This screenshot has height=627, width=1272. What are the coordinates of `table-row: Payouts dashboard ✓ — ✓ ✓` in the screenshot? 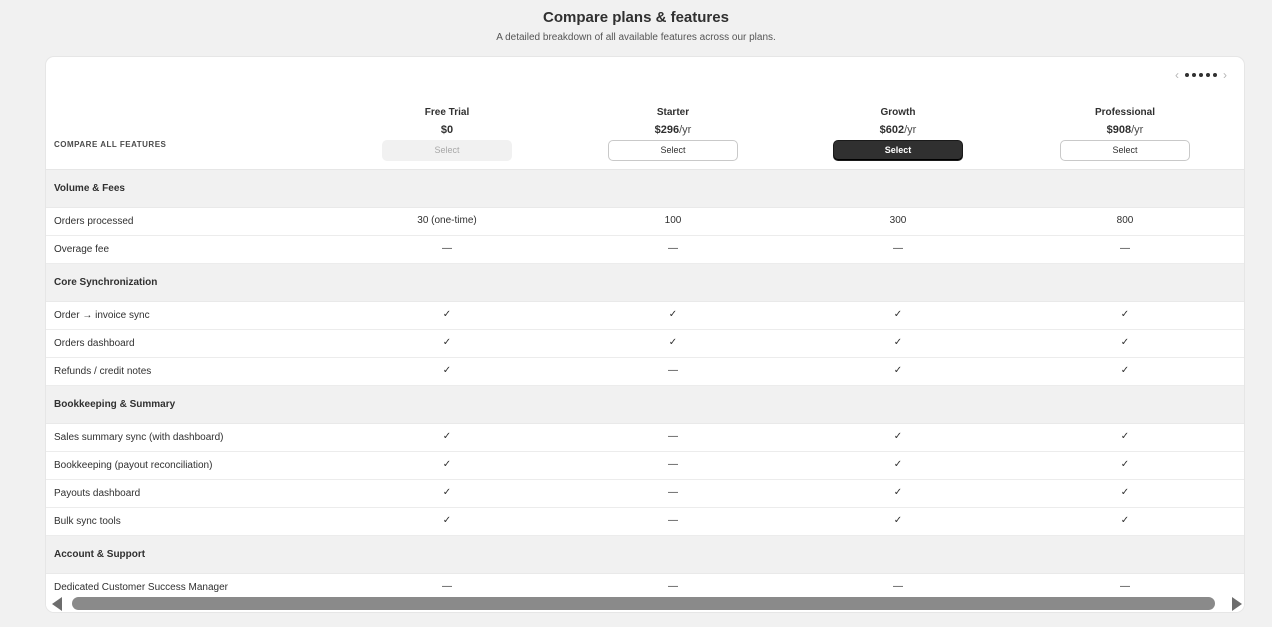 It's located at (645, 494).